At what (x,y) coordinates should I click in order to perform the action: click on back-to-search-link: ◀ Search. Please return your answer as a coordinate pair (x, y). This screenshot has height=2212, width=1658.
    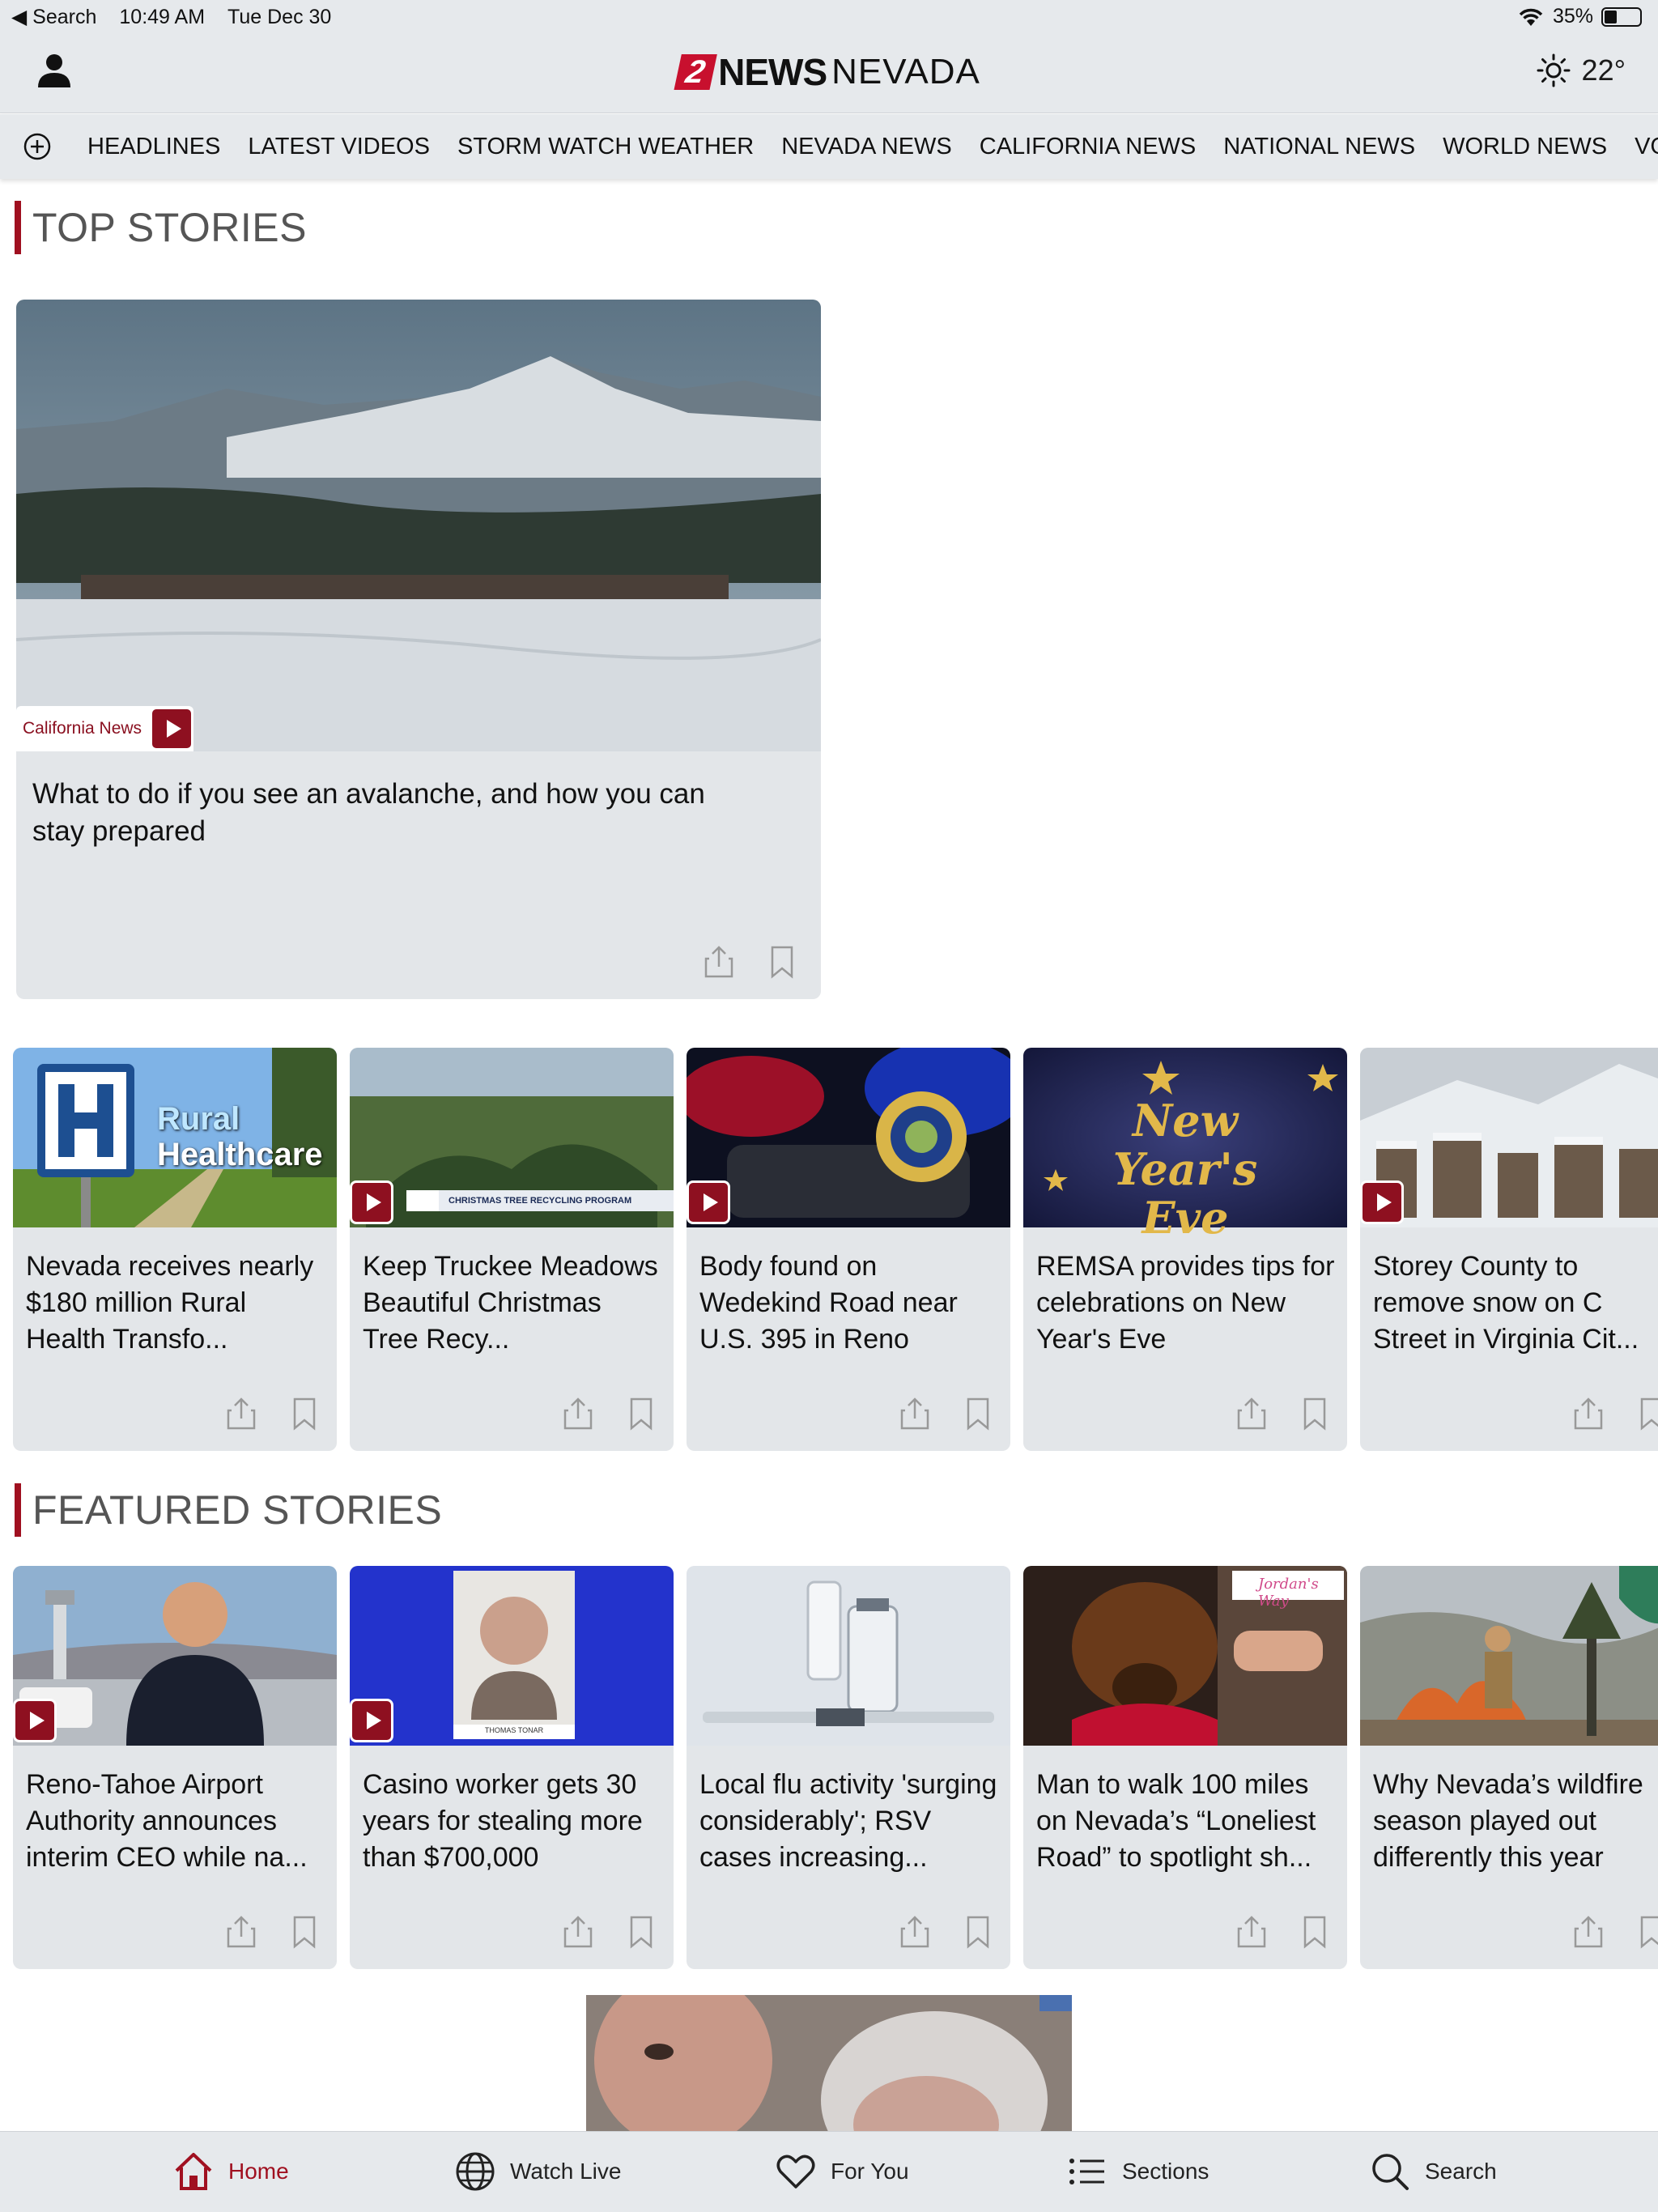
    Looking at the image, I should click on (53, 17).